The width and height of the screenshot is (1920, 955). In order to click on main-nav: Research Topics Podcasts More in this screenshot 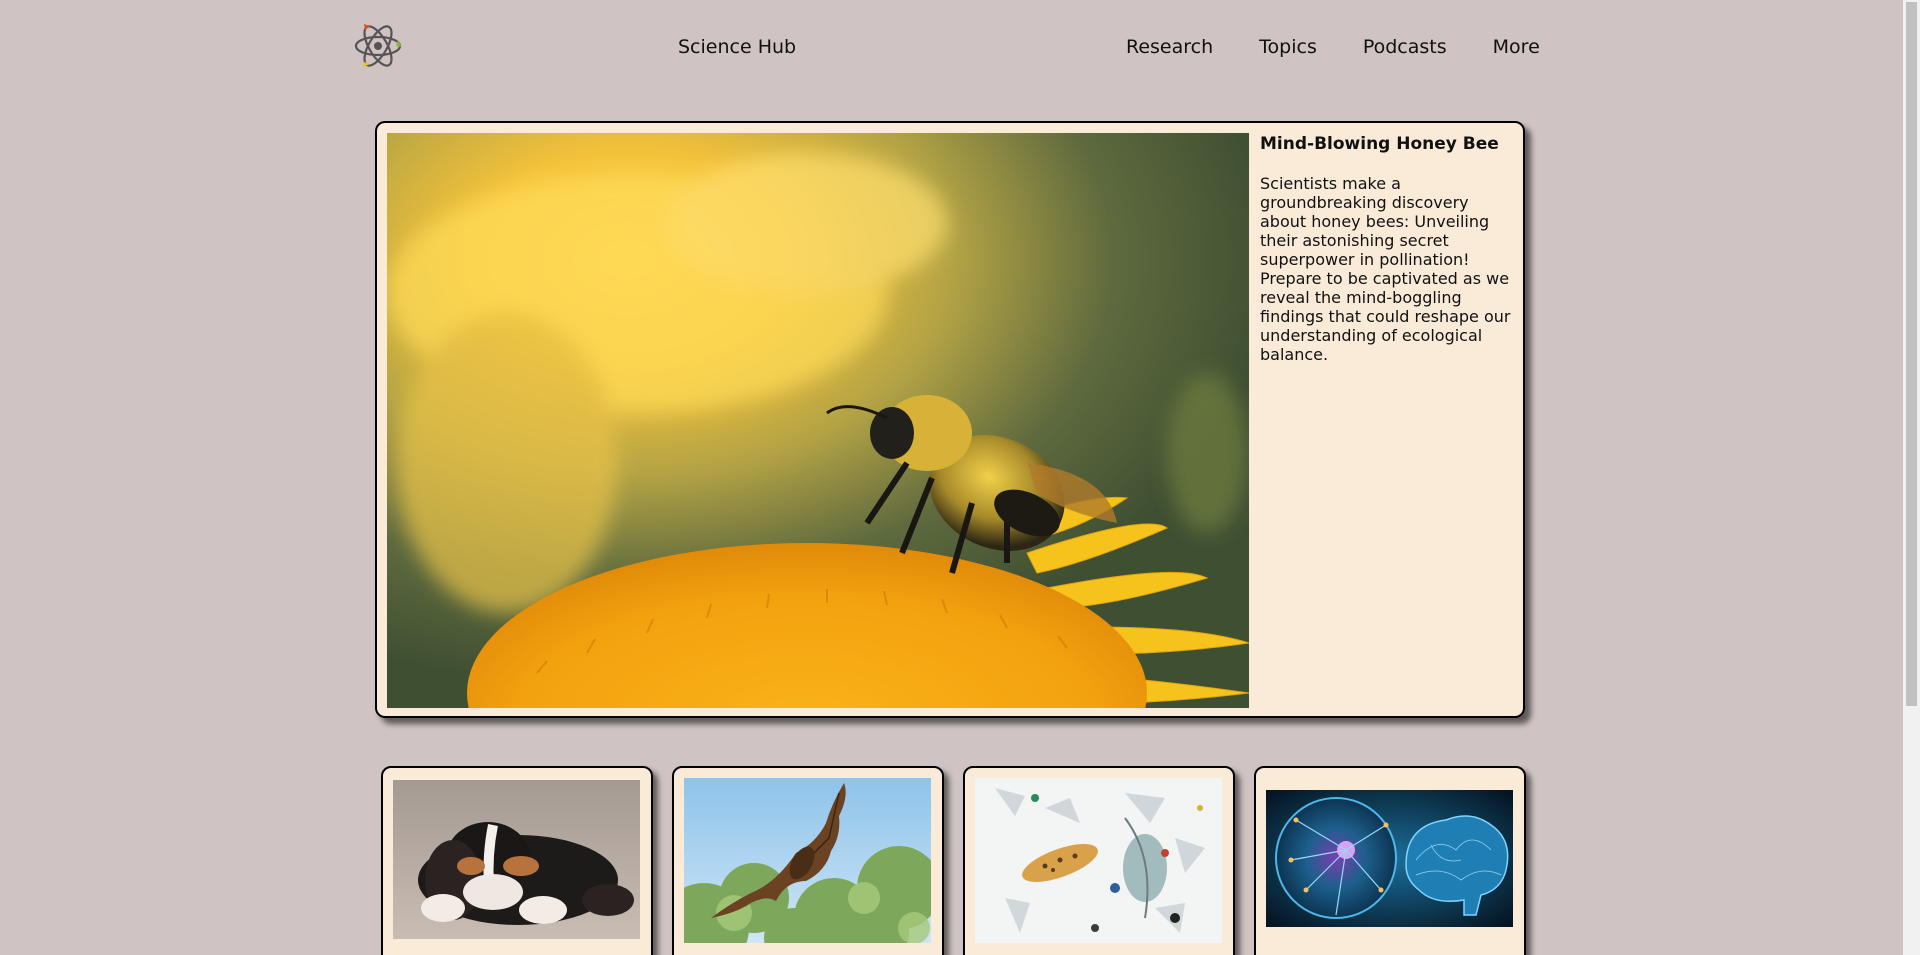, I will do `click(1333, 47)`.